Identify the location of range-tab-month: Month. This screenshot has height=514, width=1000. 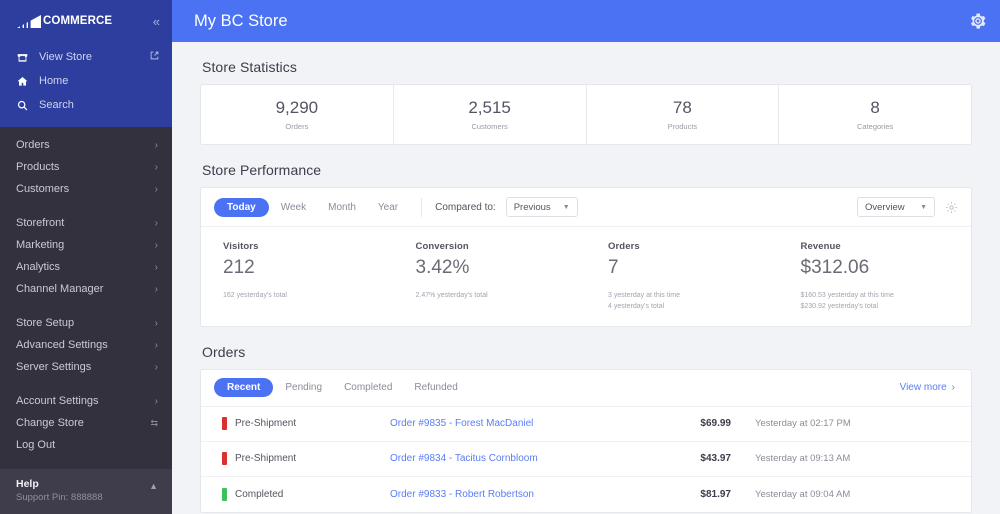
(342, 207).